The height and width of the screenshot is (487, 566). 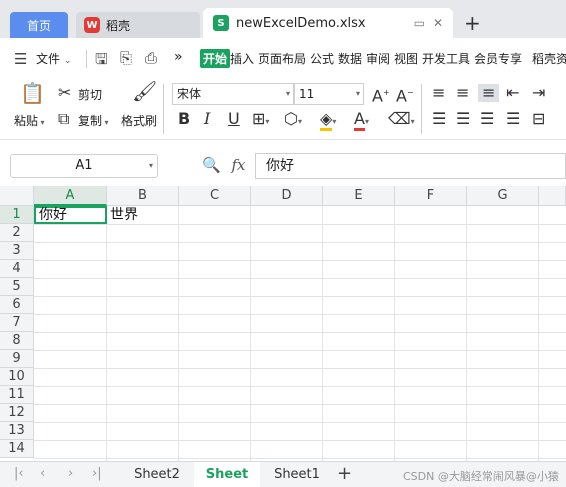 What do you see at coordinates (329, 94) in the screenshot?
I see `font-size-select: 11 ▾` at bounding box center [329, 94].